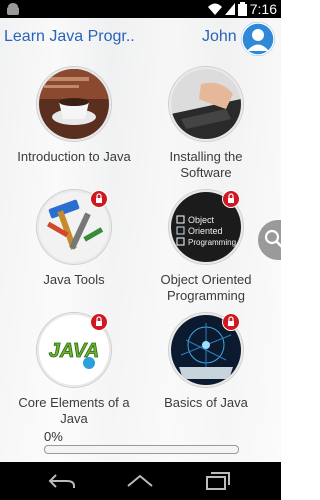 The image size is (320, 500). Describe the element at coordinates (13, 9) in the screenshot. I see `android-debug-icon` at that location.